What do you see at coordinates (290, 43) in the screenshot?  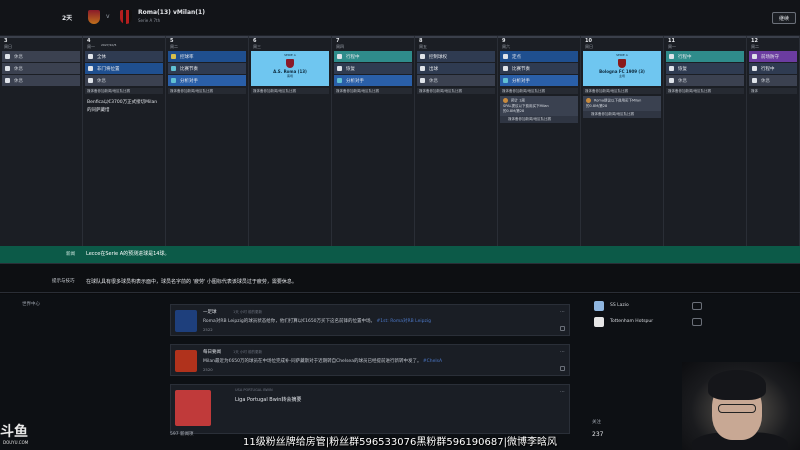 I see `day-header: 6 周三` at bounding box center [290, 43].